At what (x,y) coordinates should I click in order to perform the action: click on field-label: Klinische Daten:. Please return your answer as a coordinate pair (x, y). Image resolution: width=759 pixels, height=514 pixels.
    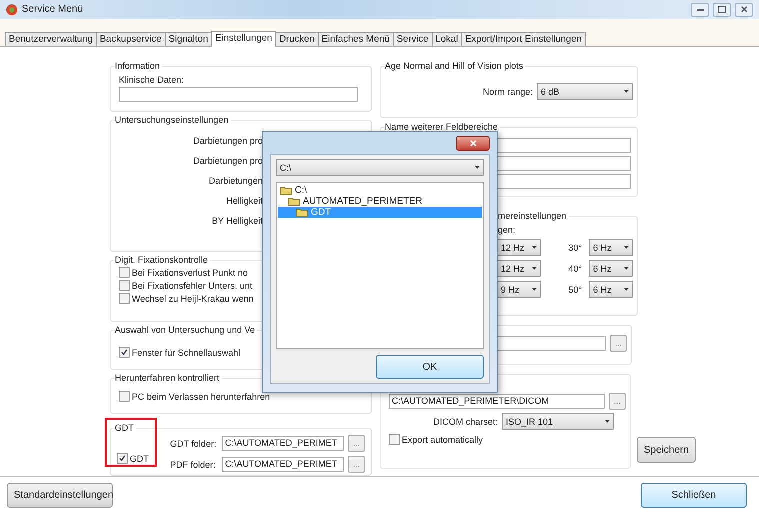
    Looking at the image, I should click on (152, 80).